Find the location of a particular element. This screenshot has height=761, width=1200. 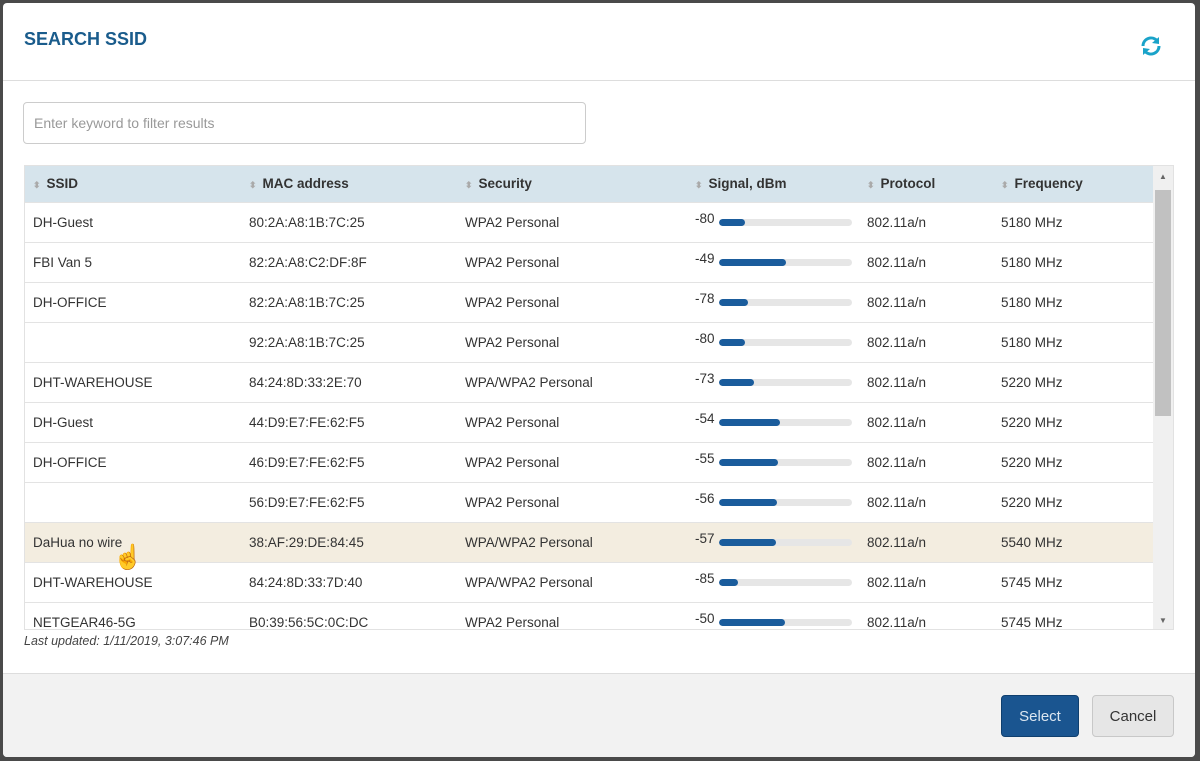

mac-cell: 84:24:8D:33:2E:70 is located at coordinates (349, 381).